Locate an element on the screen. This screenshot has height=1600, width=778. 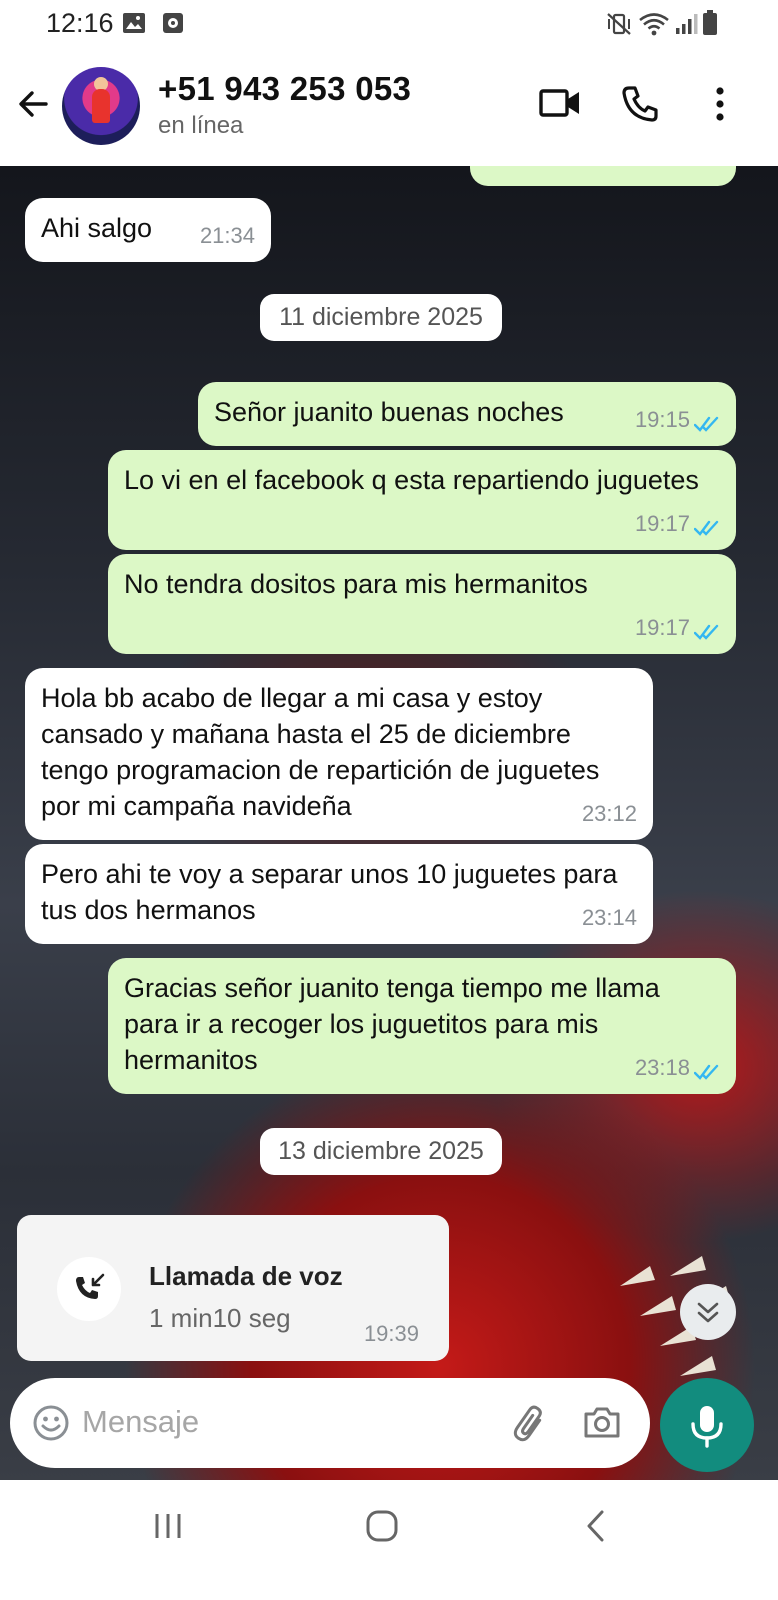
more-options-icon is located at coordinates (720, 106).